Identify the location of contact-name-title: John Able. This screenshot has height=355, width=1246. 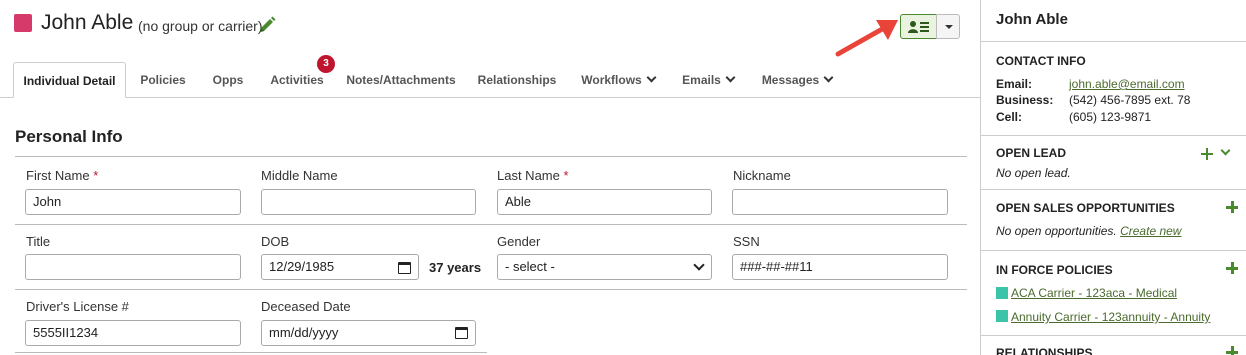
(87, 22).